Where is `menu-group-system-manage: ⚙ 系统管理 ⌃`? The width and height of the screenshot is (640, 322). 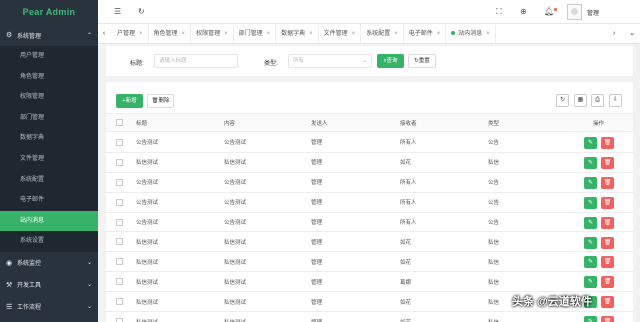
menu-group-system-manage: ⚙ 系统管理 ⌃ is located at coordinates (49, 35).